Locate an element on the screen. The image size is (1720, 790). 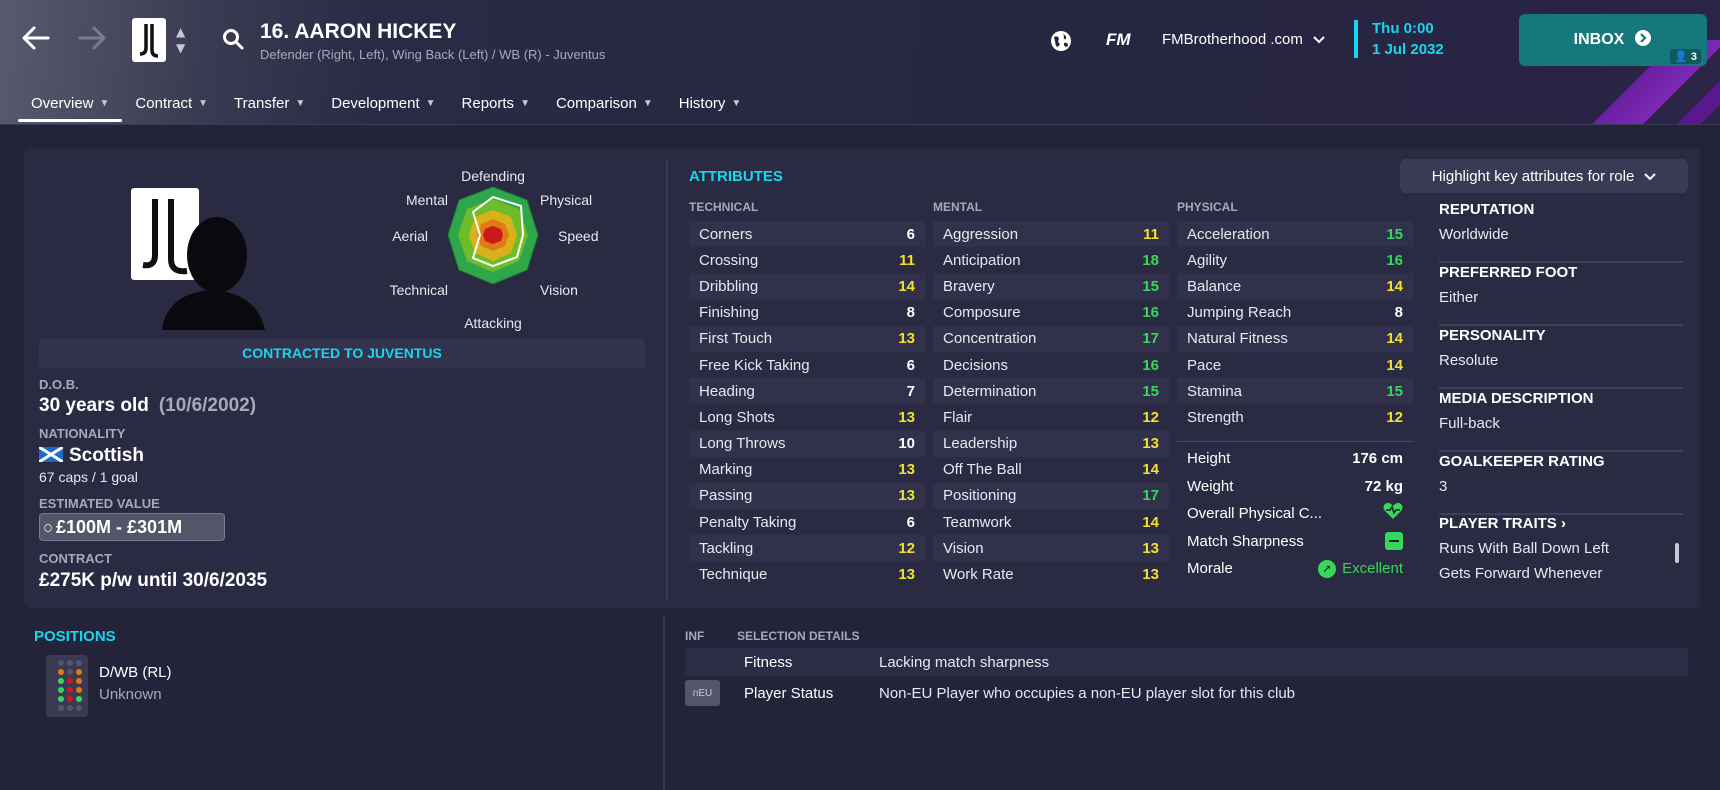
nationality-value: Scottish is located at coordinates (91, 456).